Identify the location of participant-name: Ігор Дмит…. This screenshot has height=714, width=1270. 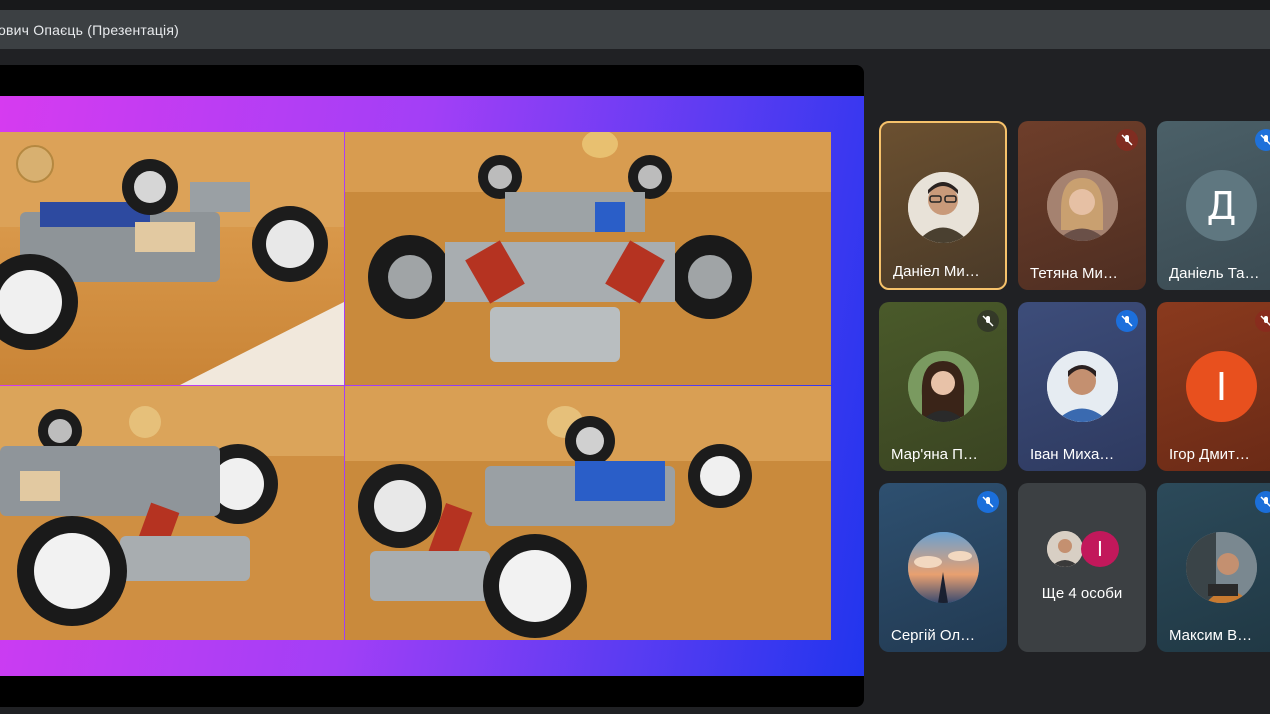
(1209, 454).